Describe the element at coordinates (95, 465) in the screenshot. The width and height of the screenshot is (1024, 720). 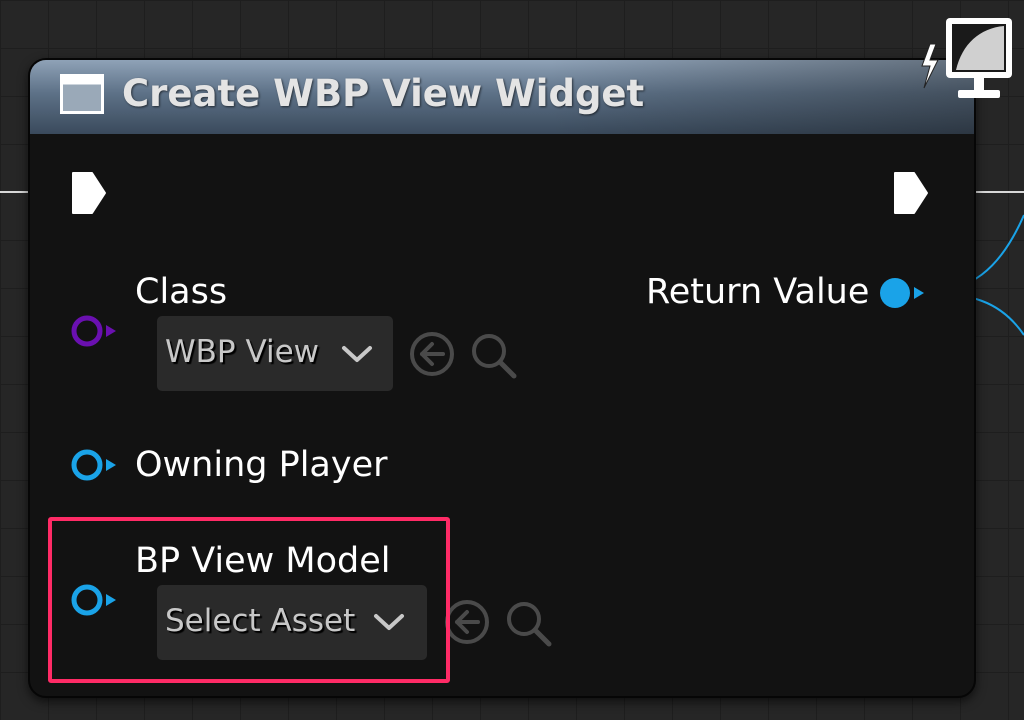
I see `owning-player-pin-icon` at that location.